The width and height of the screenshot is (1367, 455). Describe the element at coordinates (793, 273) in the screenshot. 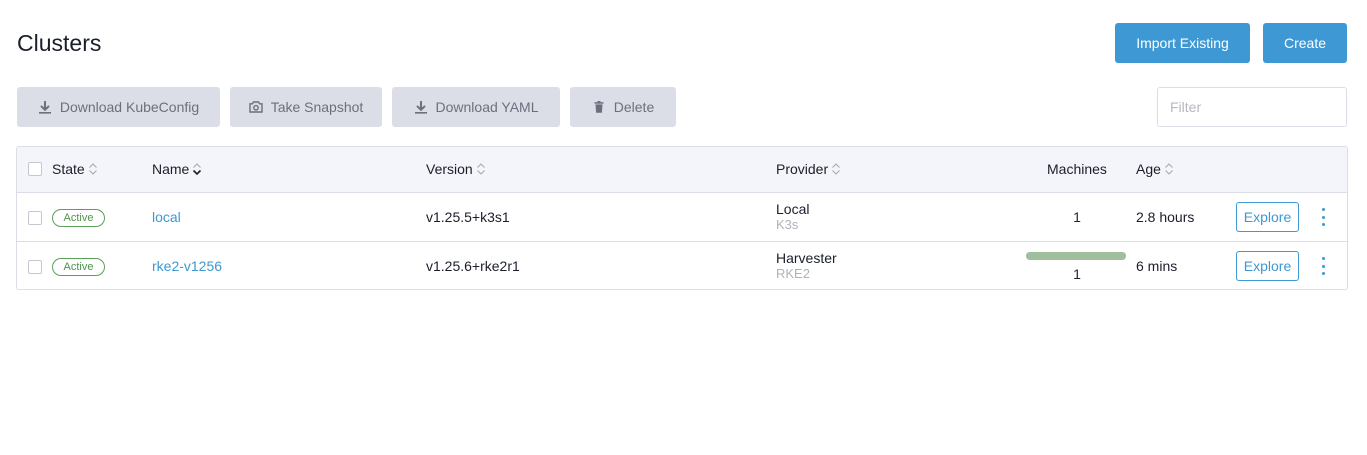

I see `provider-distro: RKE2` at that location.